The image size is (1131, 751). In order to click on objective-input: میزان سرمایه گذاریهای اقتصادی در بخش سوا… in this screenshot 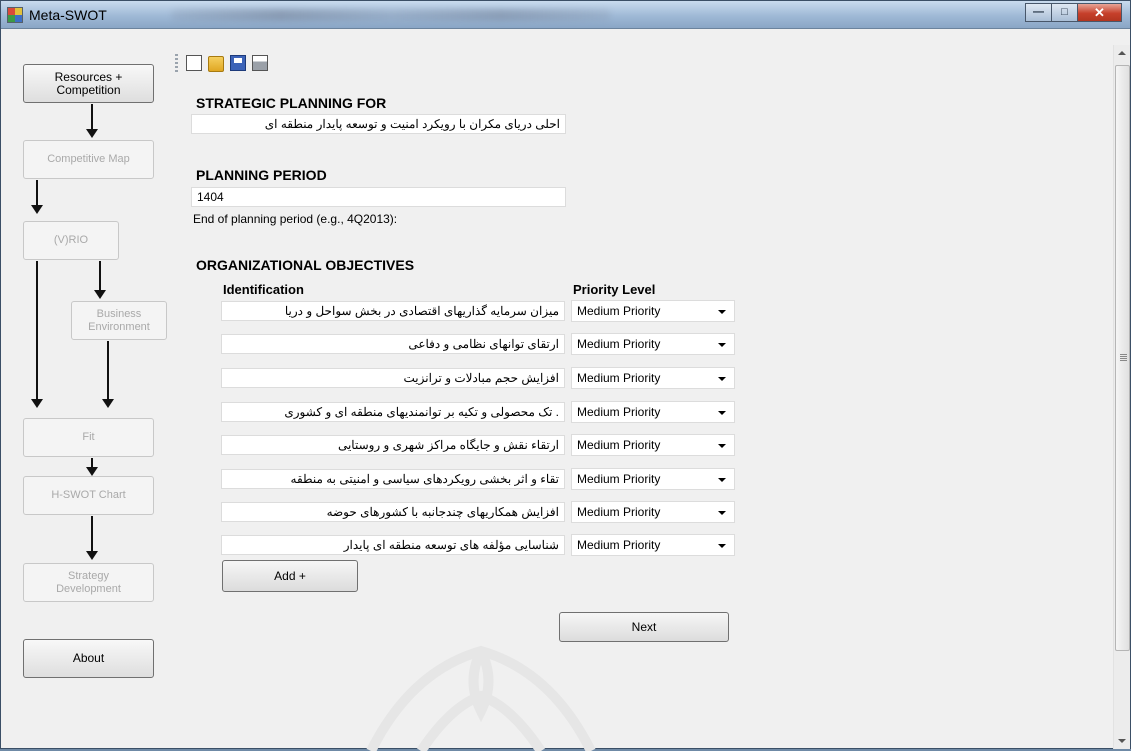, I will do `click(393, 311)`.